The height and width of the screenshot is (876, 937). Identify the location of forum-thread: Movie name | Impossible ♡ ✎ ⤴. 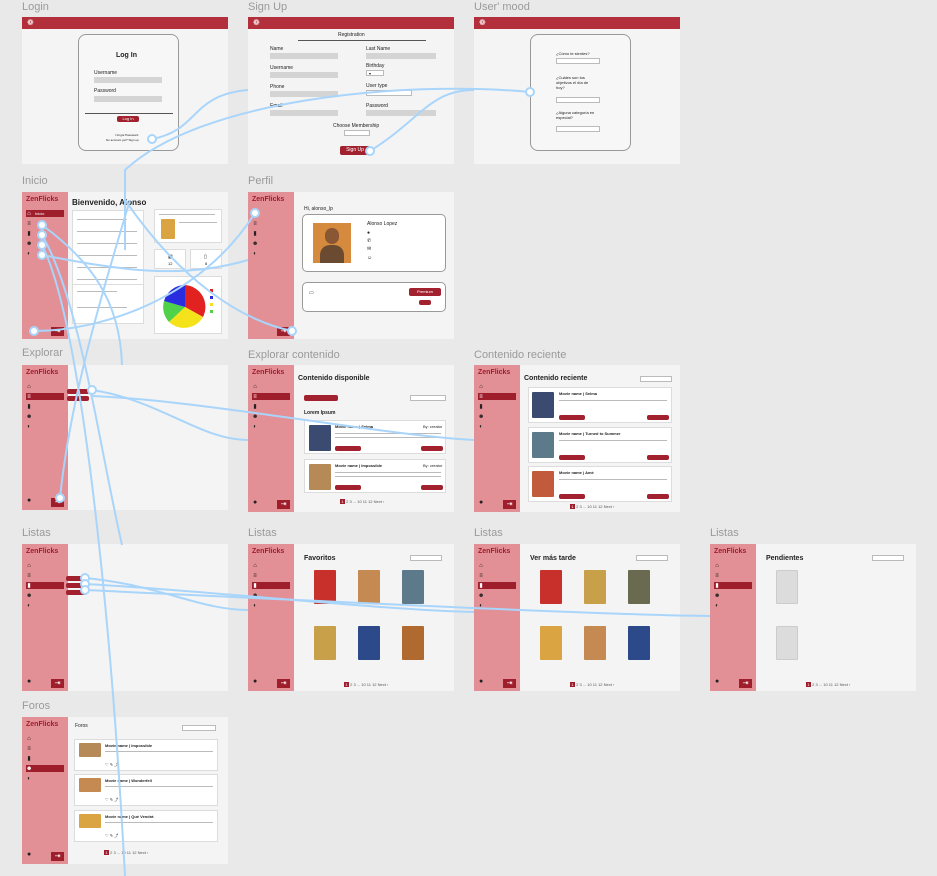
(146, 755).